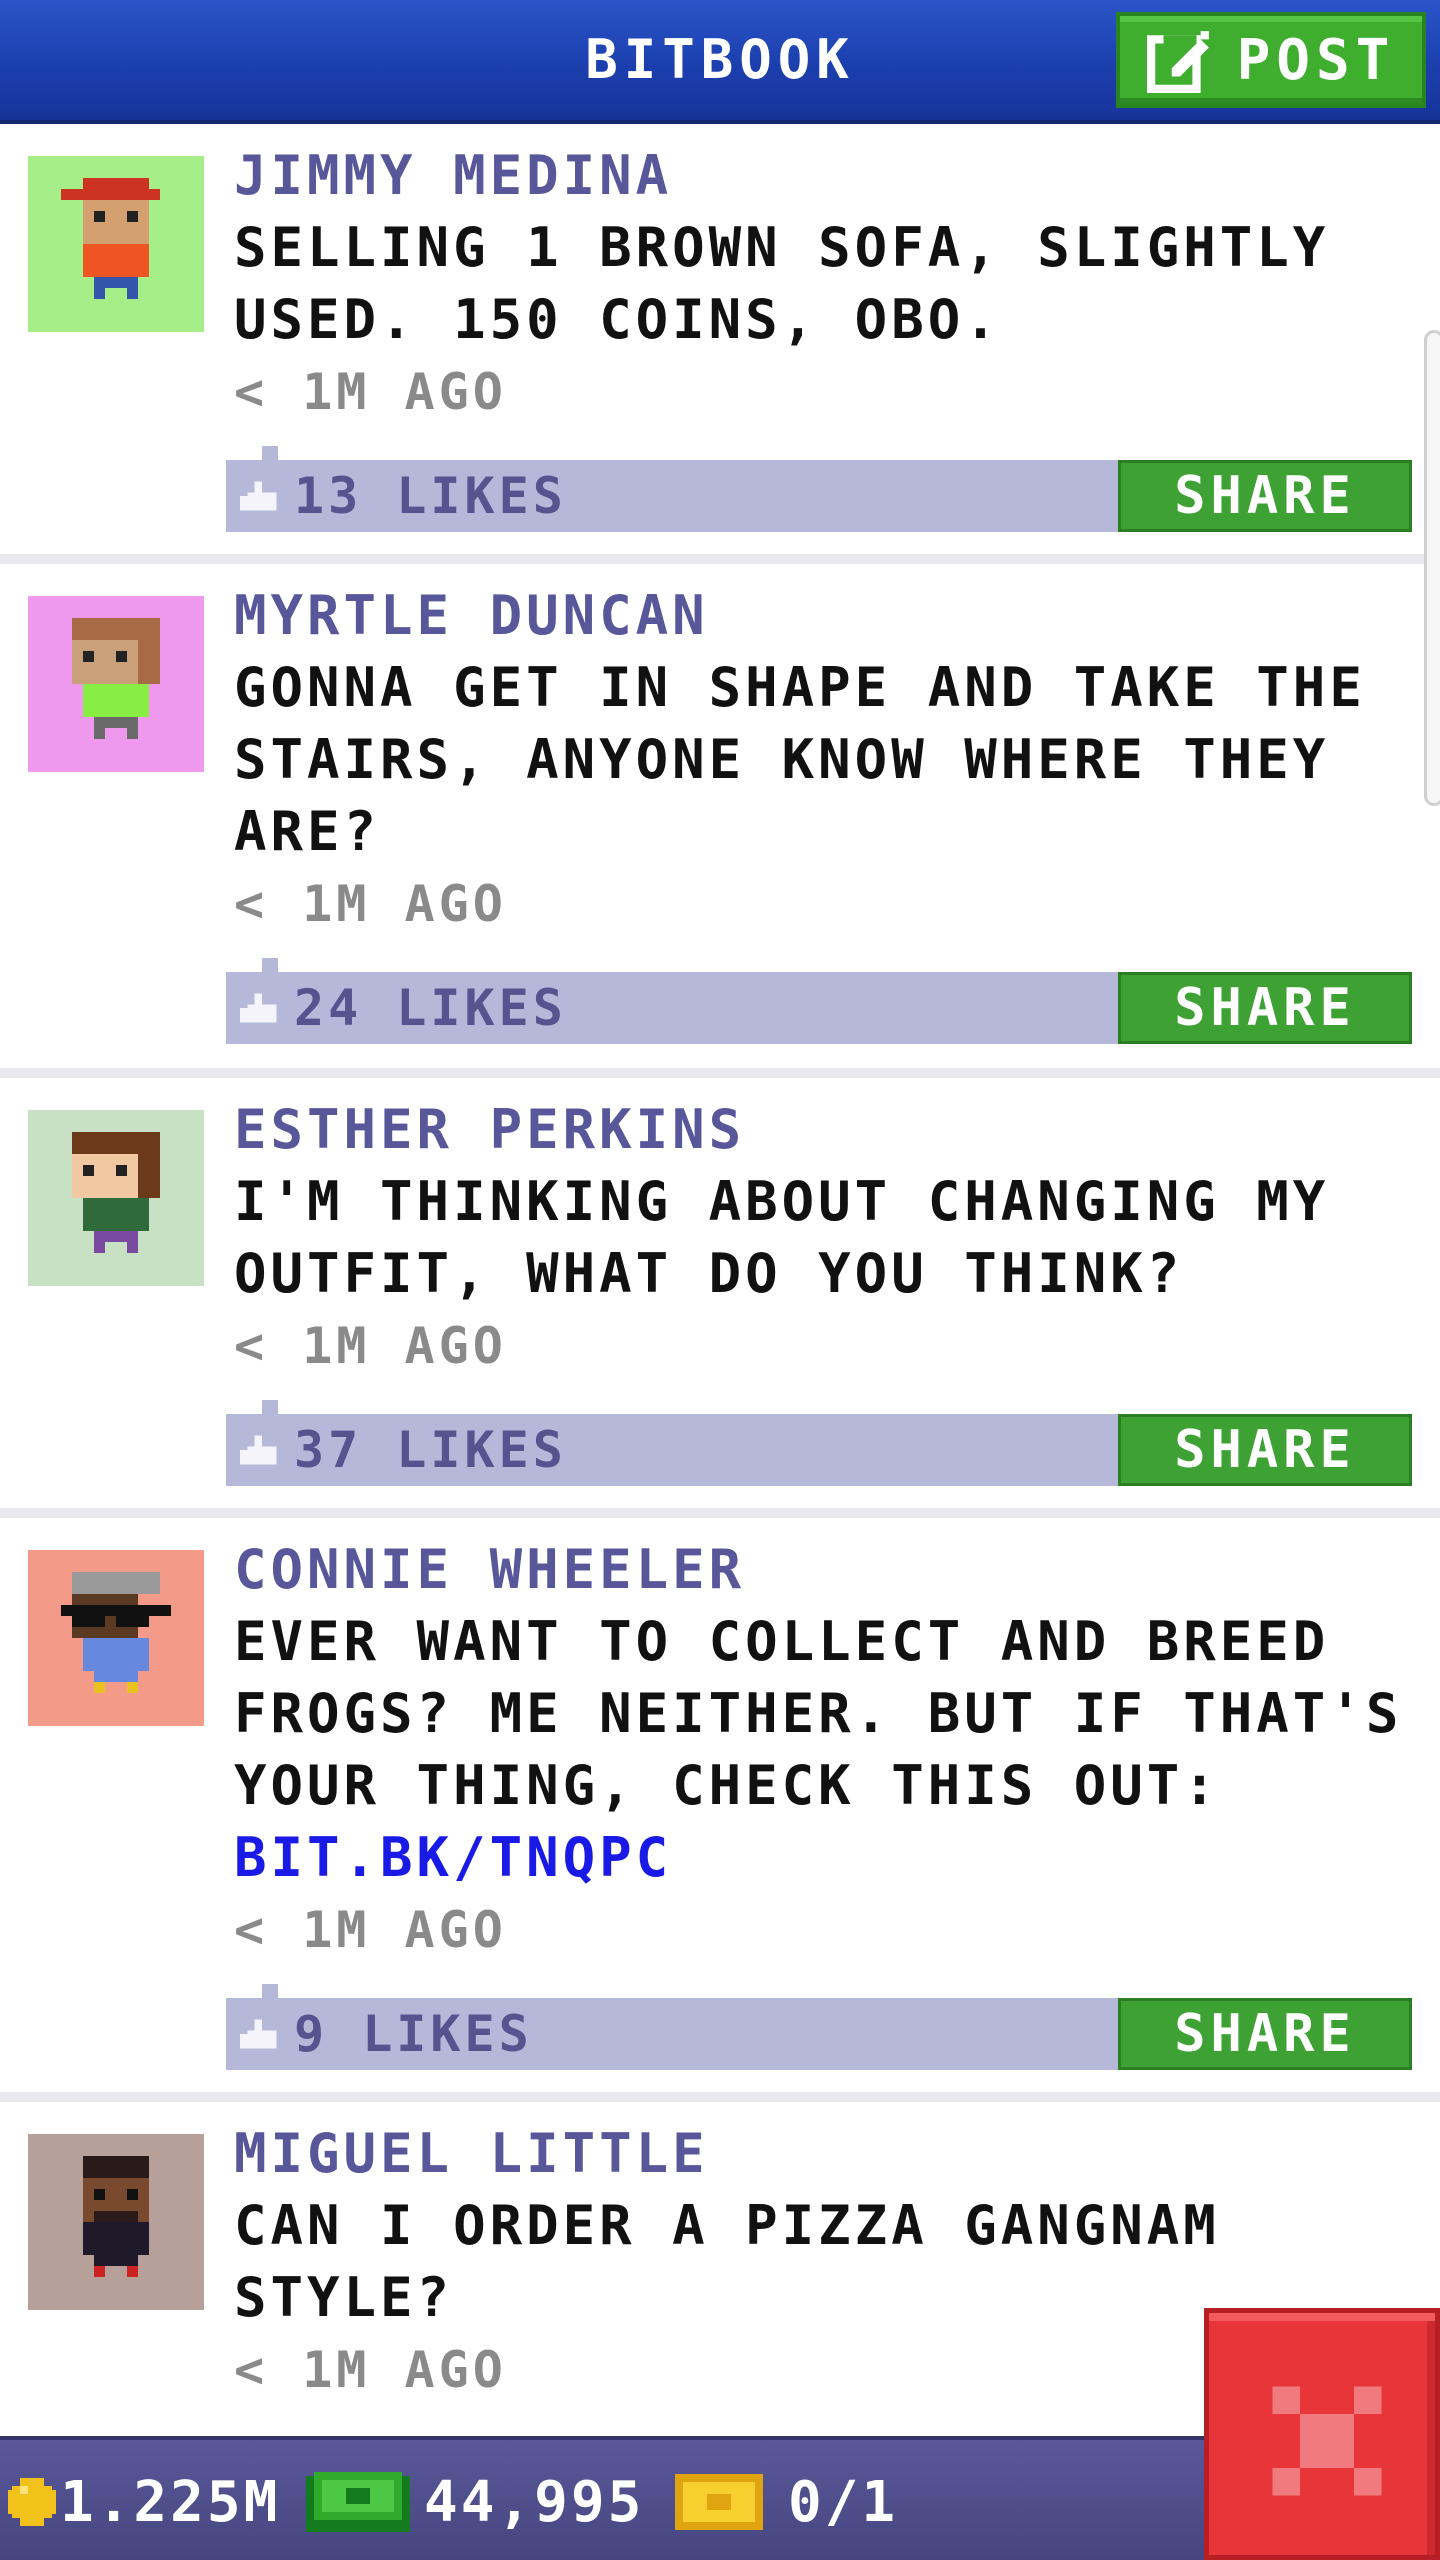  Describe the element at coordinates (719, 2502) in the screenshot. I see `ticket-icon` at that location.